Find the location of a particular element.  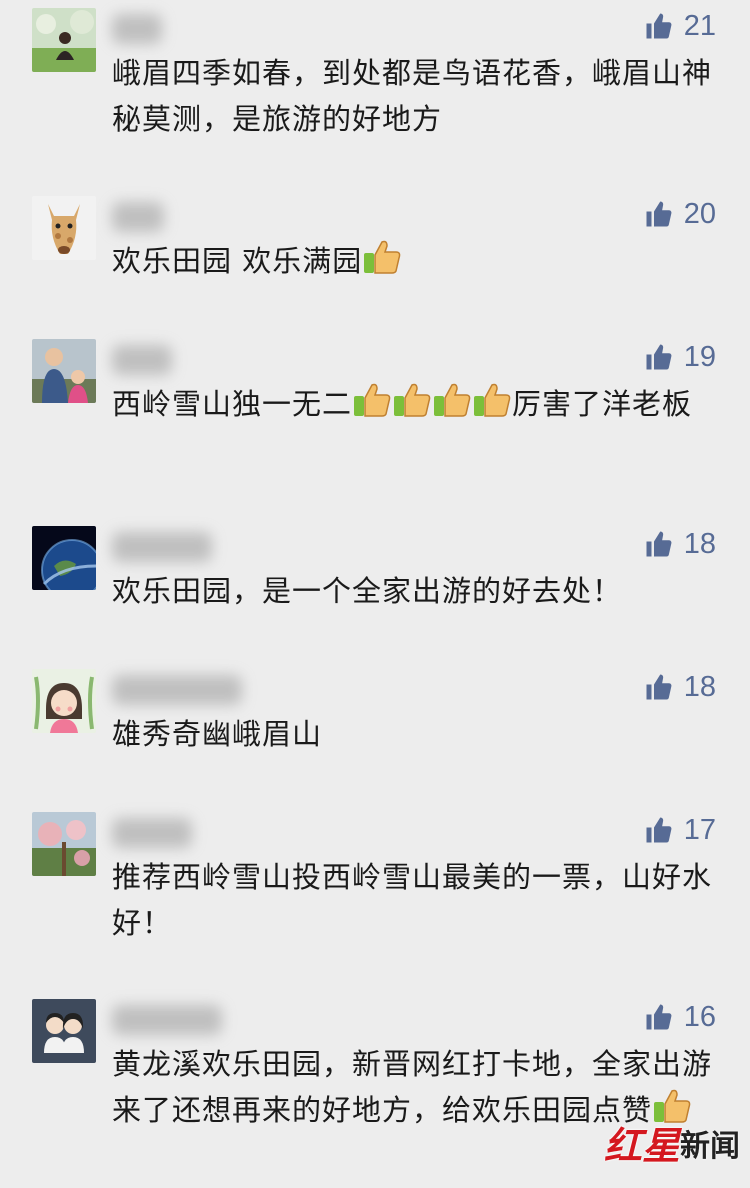

like-count: 17 is located at coordinates (699, 829).